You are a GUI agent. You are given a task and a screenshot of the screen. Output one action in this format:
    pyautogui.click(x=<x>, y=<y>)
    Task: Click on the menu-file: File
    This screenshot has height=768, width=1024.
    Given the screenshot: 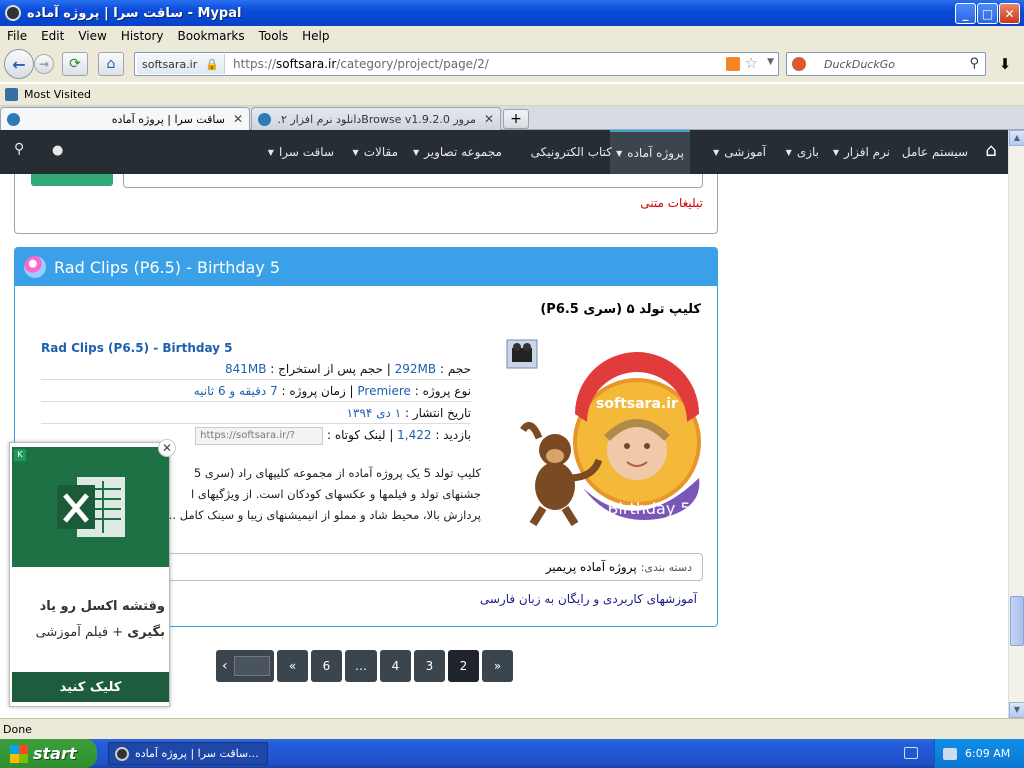 What is the action you would take?
    pyautogui.click(x=17, y=36)
    